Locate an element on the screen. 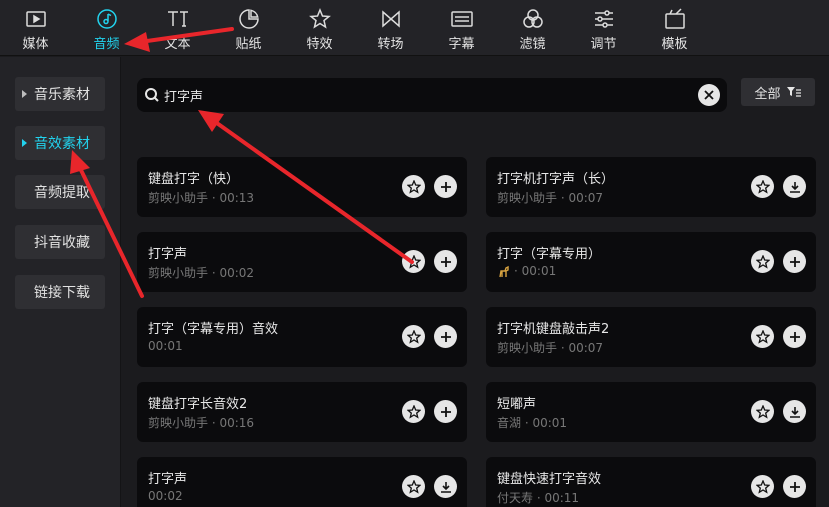 The height and width of the screenshot is (507, 829). sound-meta: 付天寿 · 00:11 is located at coordinates (538, 497).